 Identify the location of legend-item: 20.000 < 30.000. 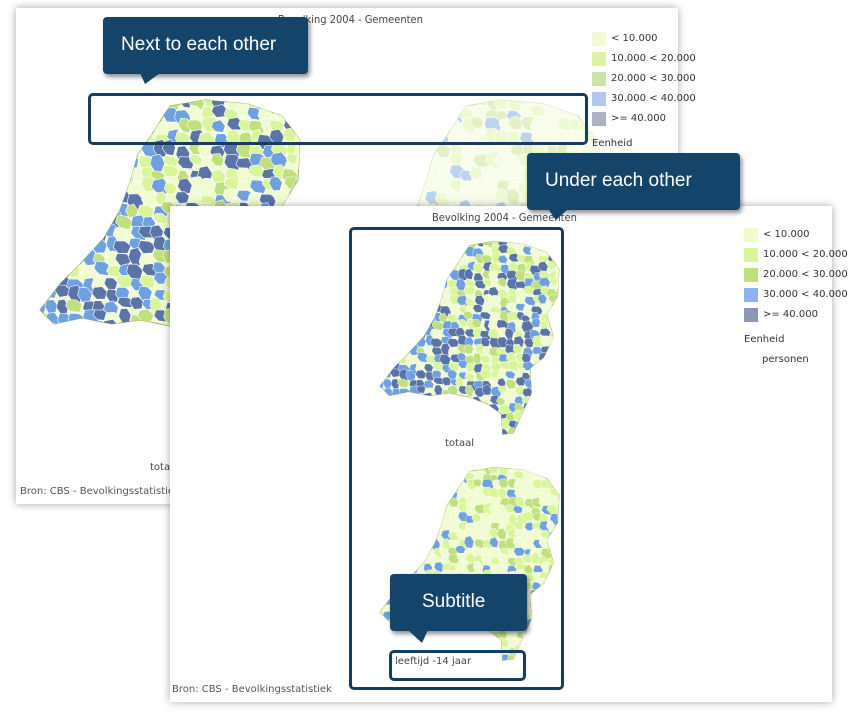
(798, 275).